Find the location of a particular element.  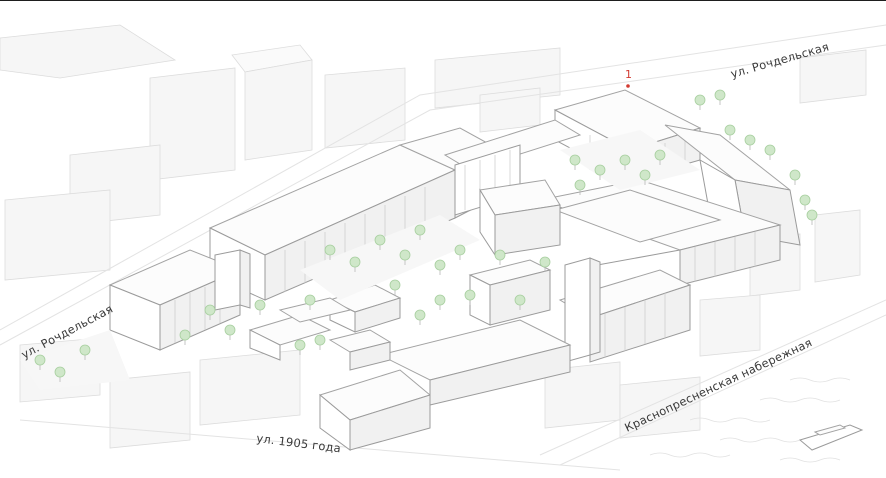

marker-label: 1 is located at coordinates (628, 74).